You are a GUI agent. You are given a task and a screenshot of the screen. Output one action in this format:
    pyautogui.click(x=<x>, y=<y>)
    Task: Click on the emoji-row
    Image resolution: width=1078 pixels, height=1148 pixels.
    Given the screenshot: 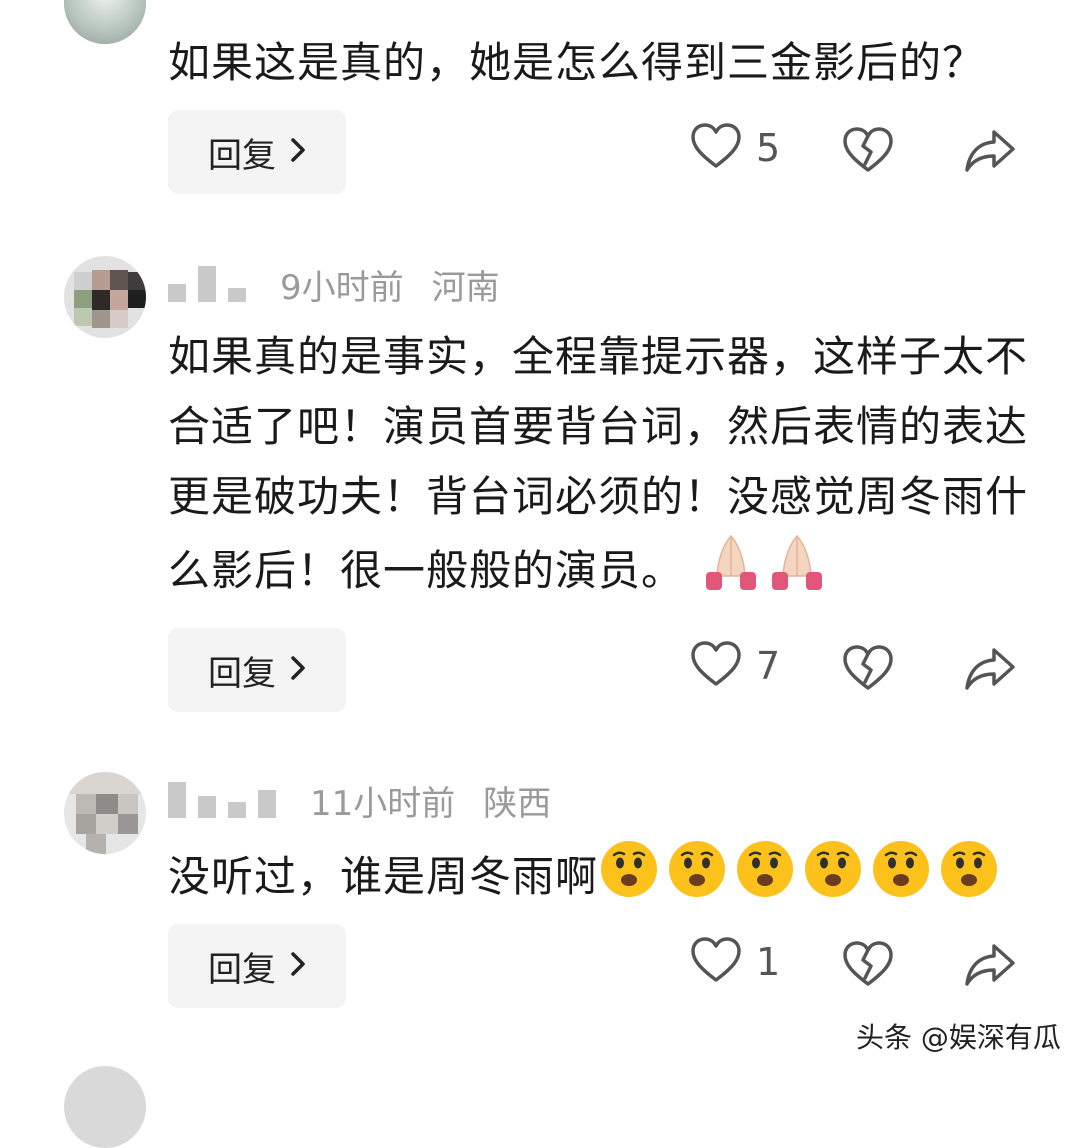 What is the action you would take?
    pyautogui.click(x=802, y=871)
    